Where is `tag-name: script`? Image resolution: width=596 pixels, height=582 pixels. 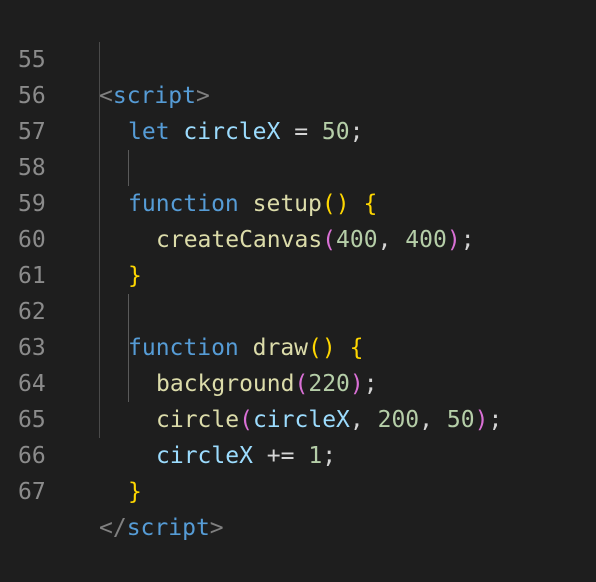
tag-name: script is located at coordinates (168, 528).